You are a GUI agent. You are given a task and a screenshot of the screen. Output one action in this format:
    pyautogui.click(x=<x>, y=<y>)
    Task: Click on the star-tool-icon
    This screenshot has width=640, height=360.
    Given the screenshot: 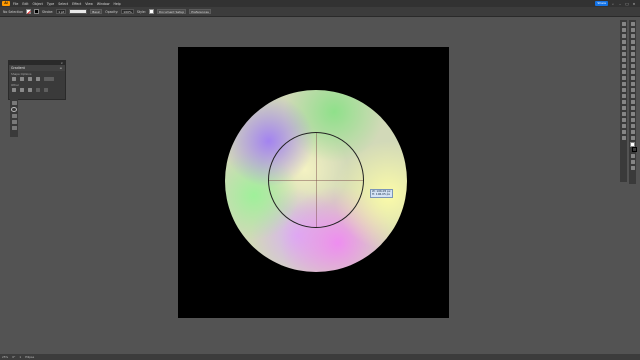 What is the action you would take?
    pyautogui.click(x=14, y=122)
    